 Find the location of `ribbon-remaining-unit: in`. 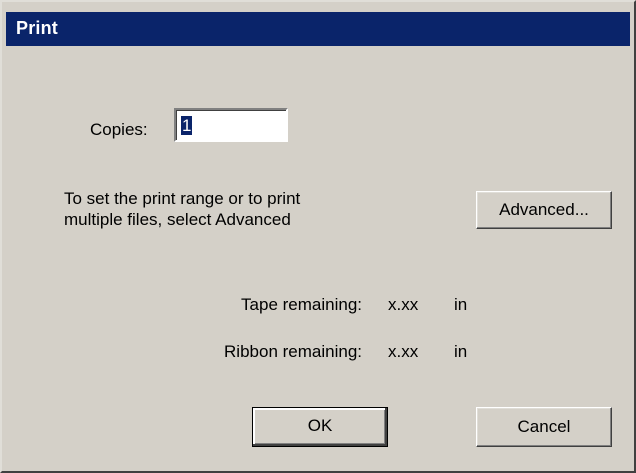

ribbon-remaining-unit: in is located at coordinates (461, 351).